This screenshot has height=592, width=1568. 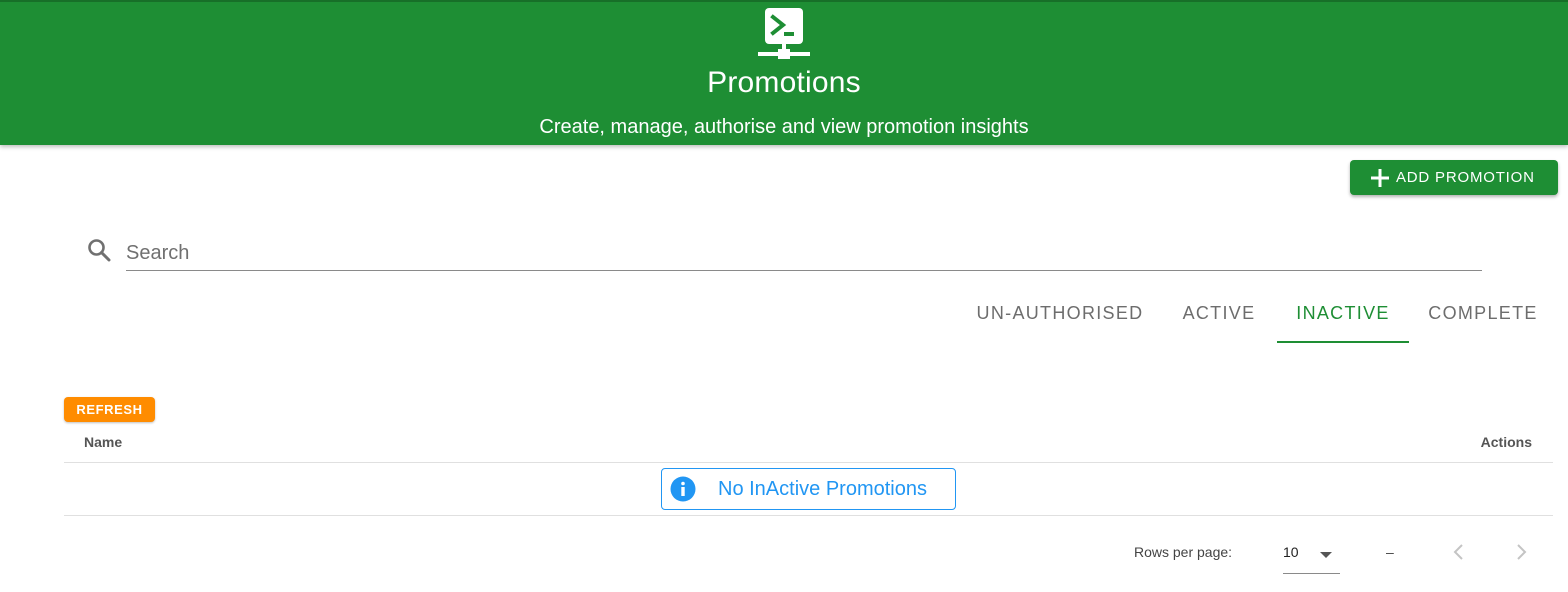 What do you see at coordinates (103, 442) in the screenshot?
I see `column-header-name: Name` at bounding box center [103, 442].